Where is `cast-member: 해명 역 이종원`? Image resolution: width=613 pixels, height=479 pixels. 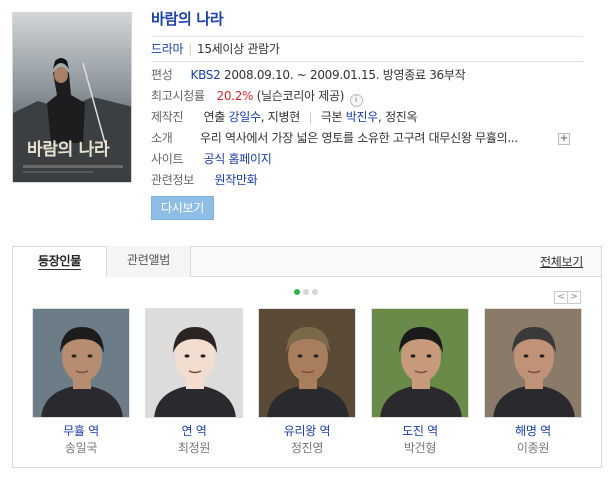
cast-member: 해명 역 이종원 is located at coordinates (533, 382).